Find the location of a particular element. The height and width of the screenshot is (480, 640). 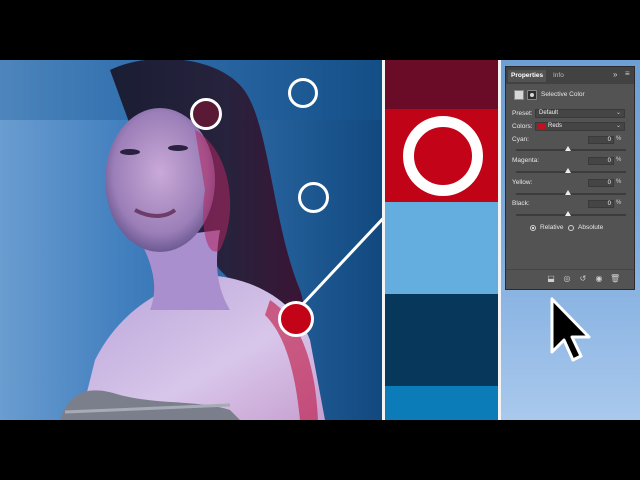

absolute-radio is located at coordinates (571, 228).